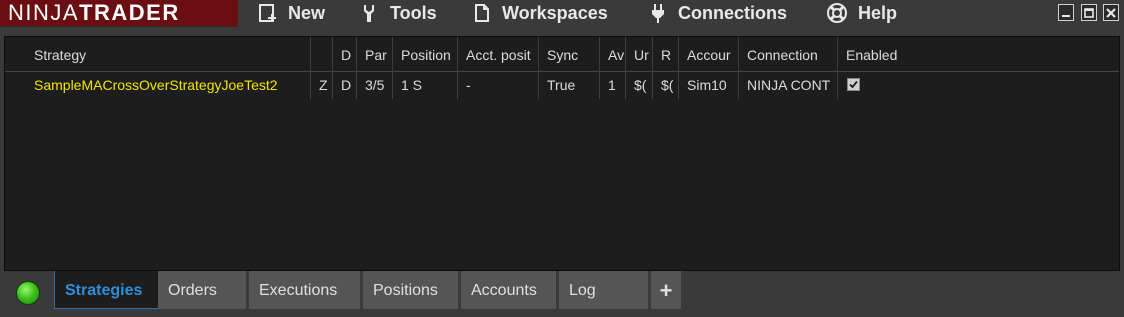 The width and height of the screenshot is (1124, 317). Describe the element at coordinates (304, 290) in the screenshot. I see `tab-executions: Executions` at that location.